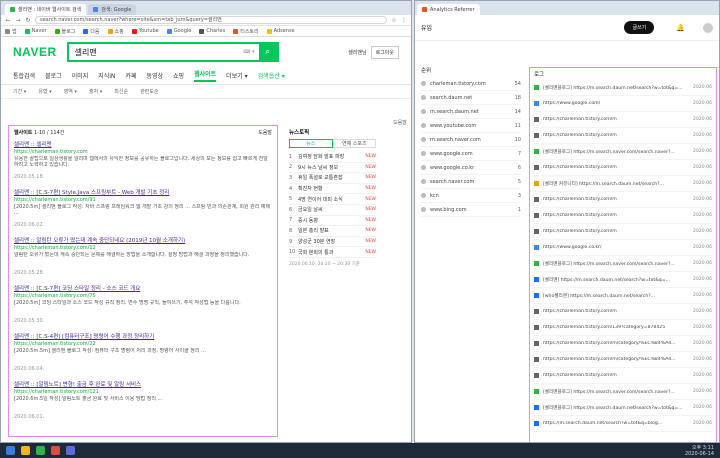  Describe the element at coordinates (178, 75) in the screenshot. I see `tab-shopping: 쇼핑` at that location.